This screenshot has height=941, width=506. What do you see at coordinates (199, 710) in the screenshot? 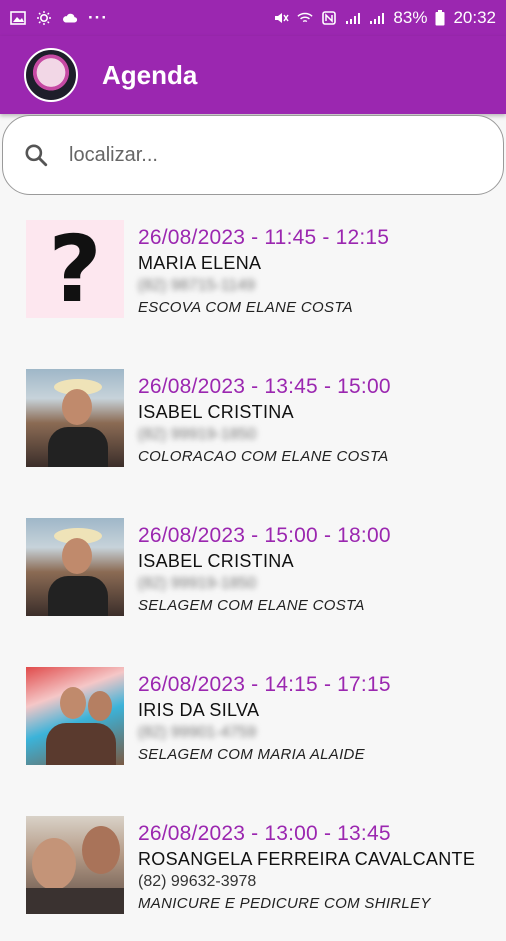
I see `client-name: IRIS DA SILVA` at bounding box center [199, 710].